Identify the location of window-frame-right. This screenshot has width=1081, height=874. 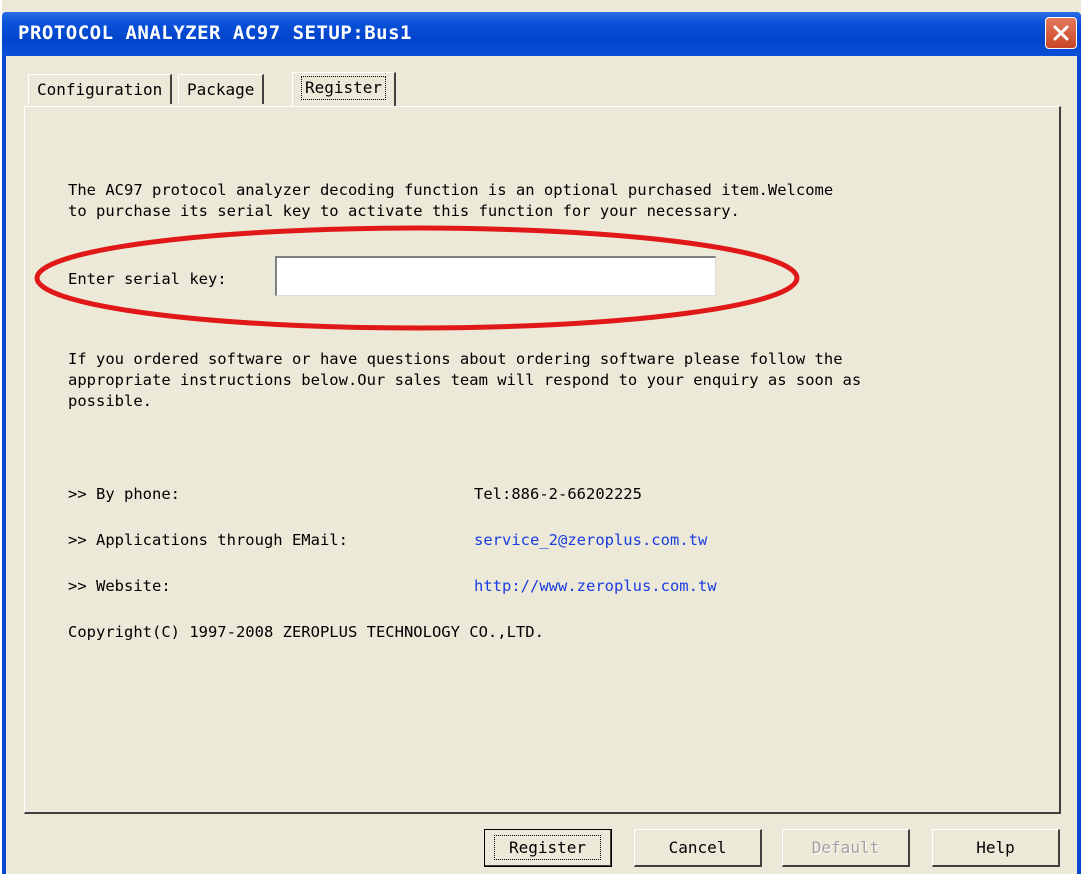
(1079, 465).